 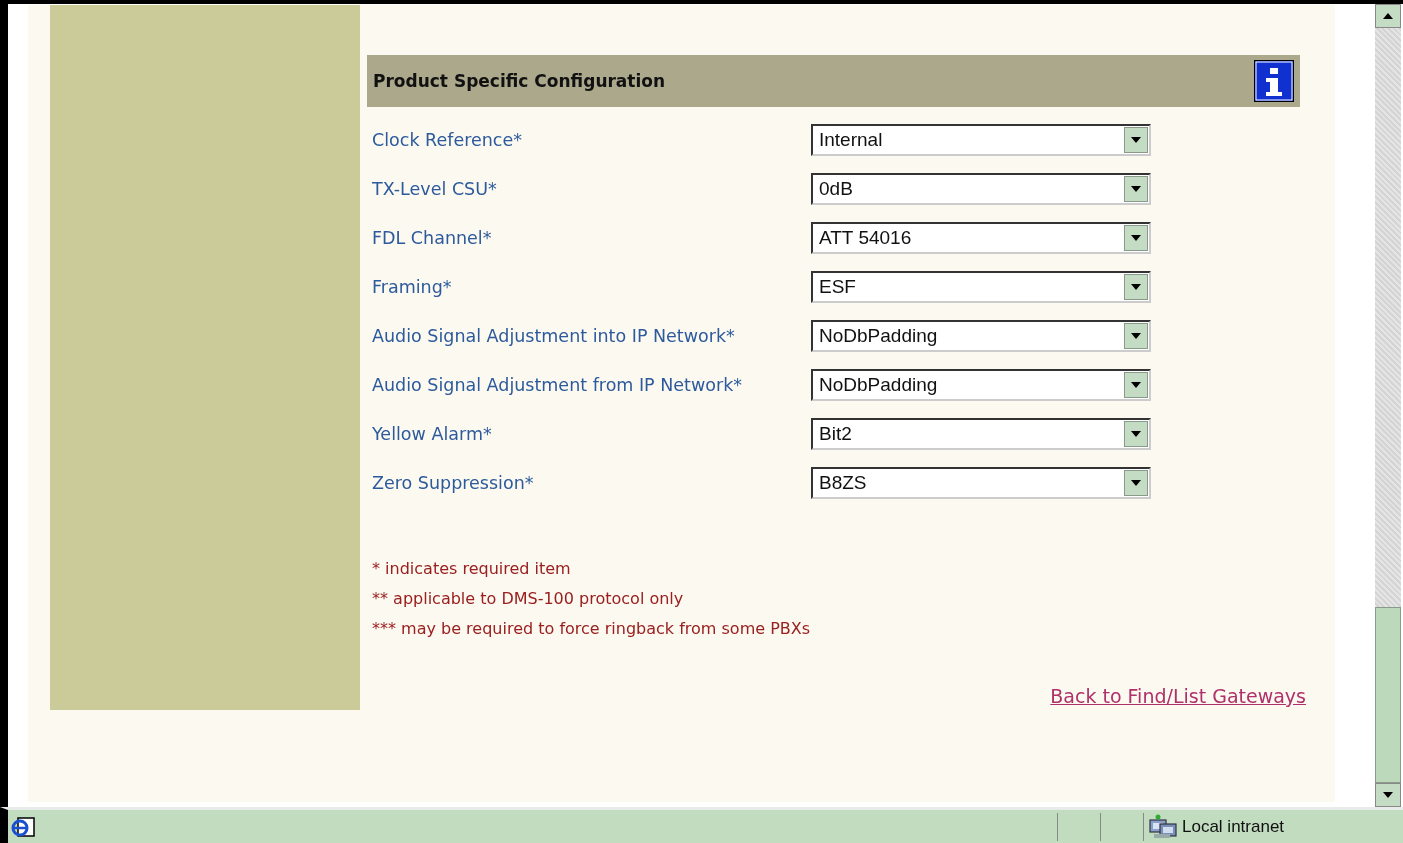 What do you see at coordinates (412, 287) in the screenshot?
I see `field-label: Framing*` at bounding box center [412, 287].